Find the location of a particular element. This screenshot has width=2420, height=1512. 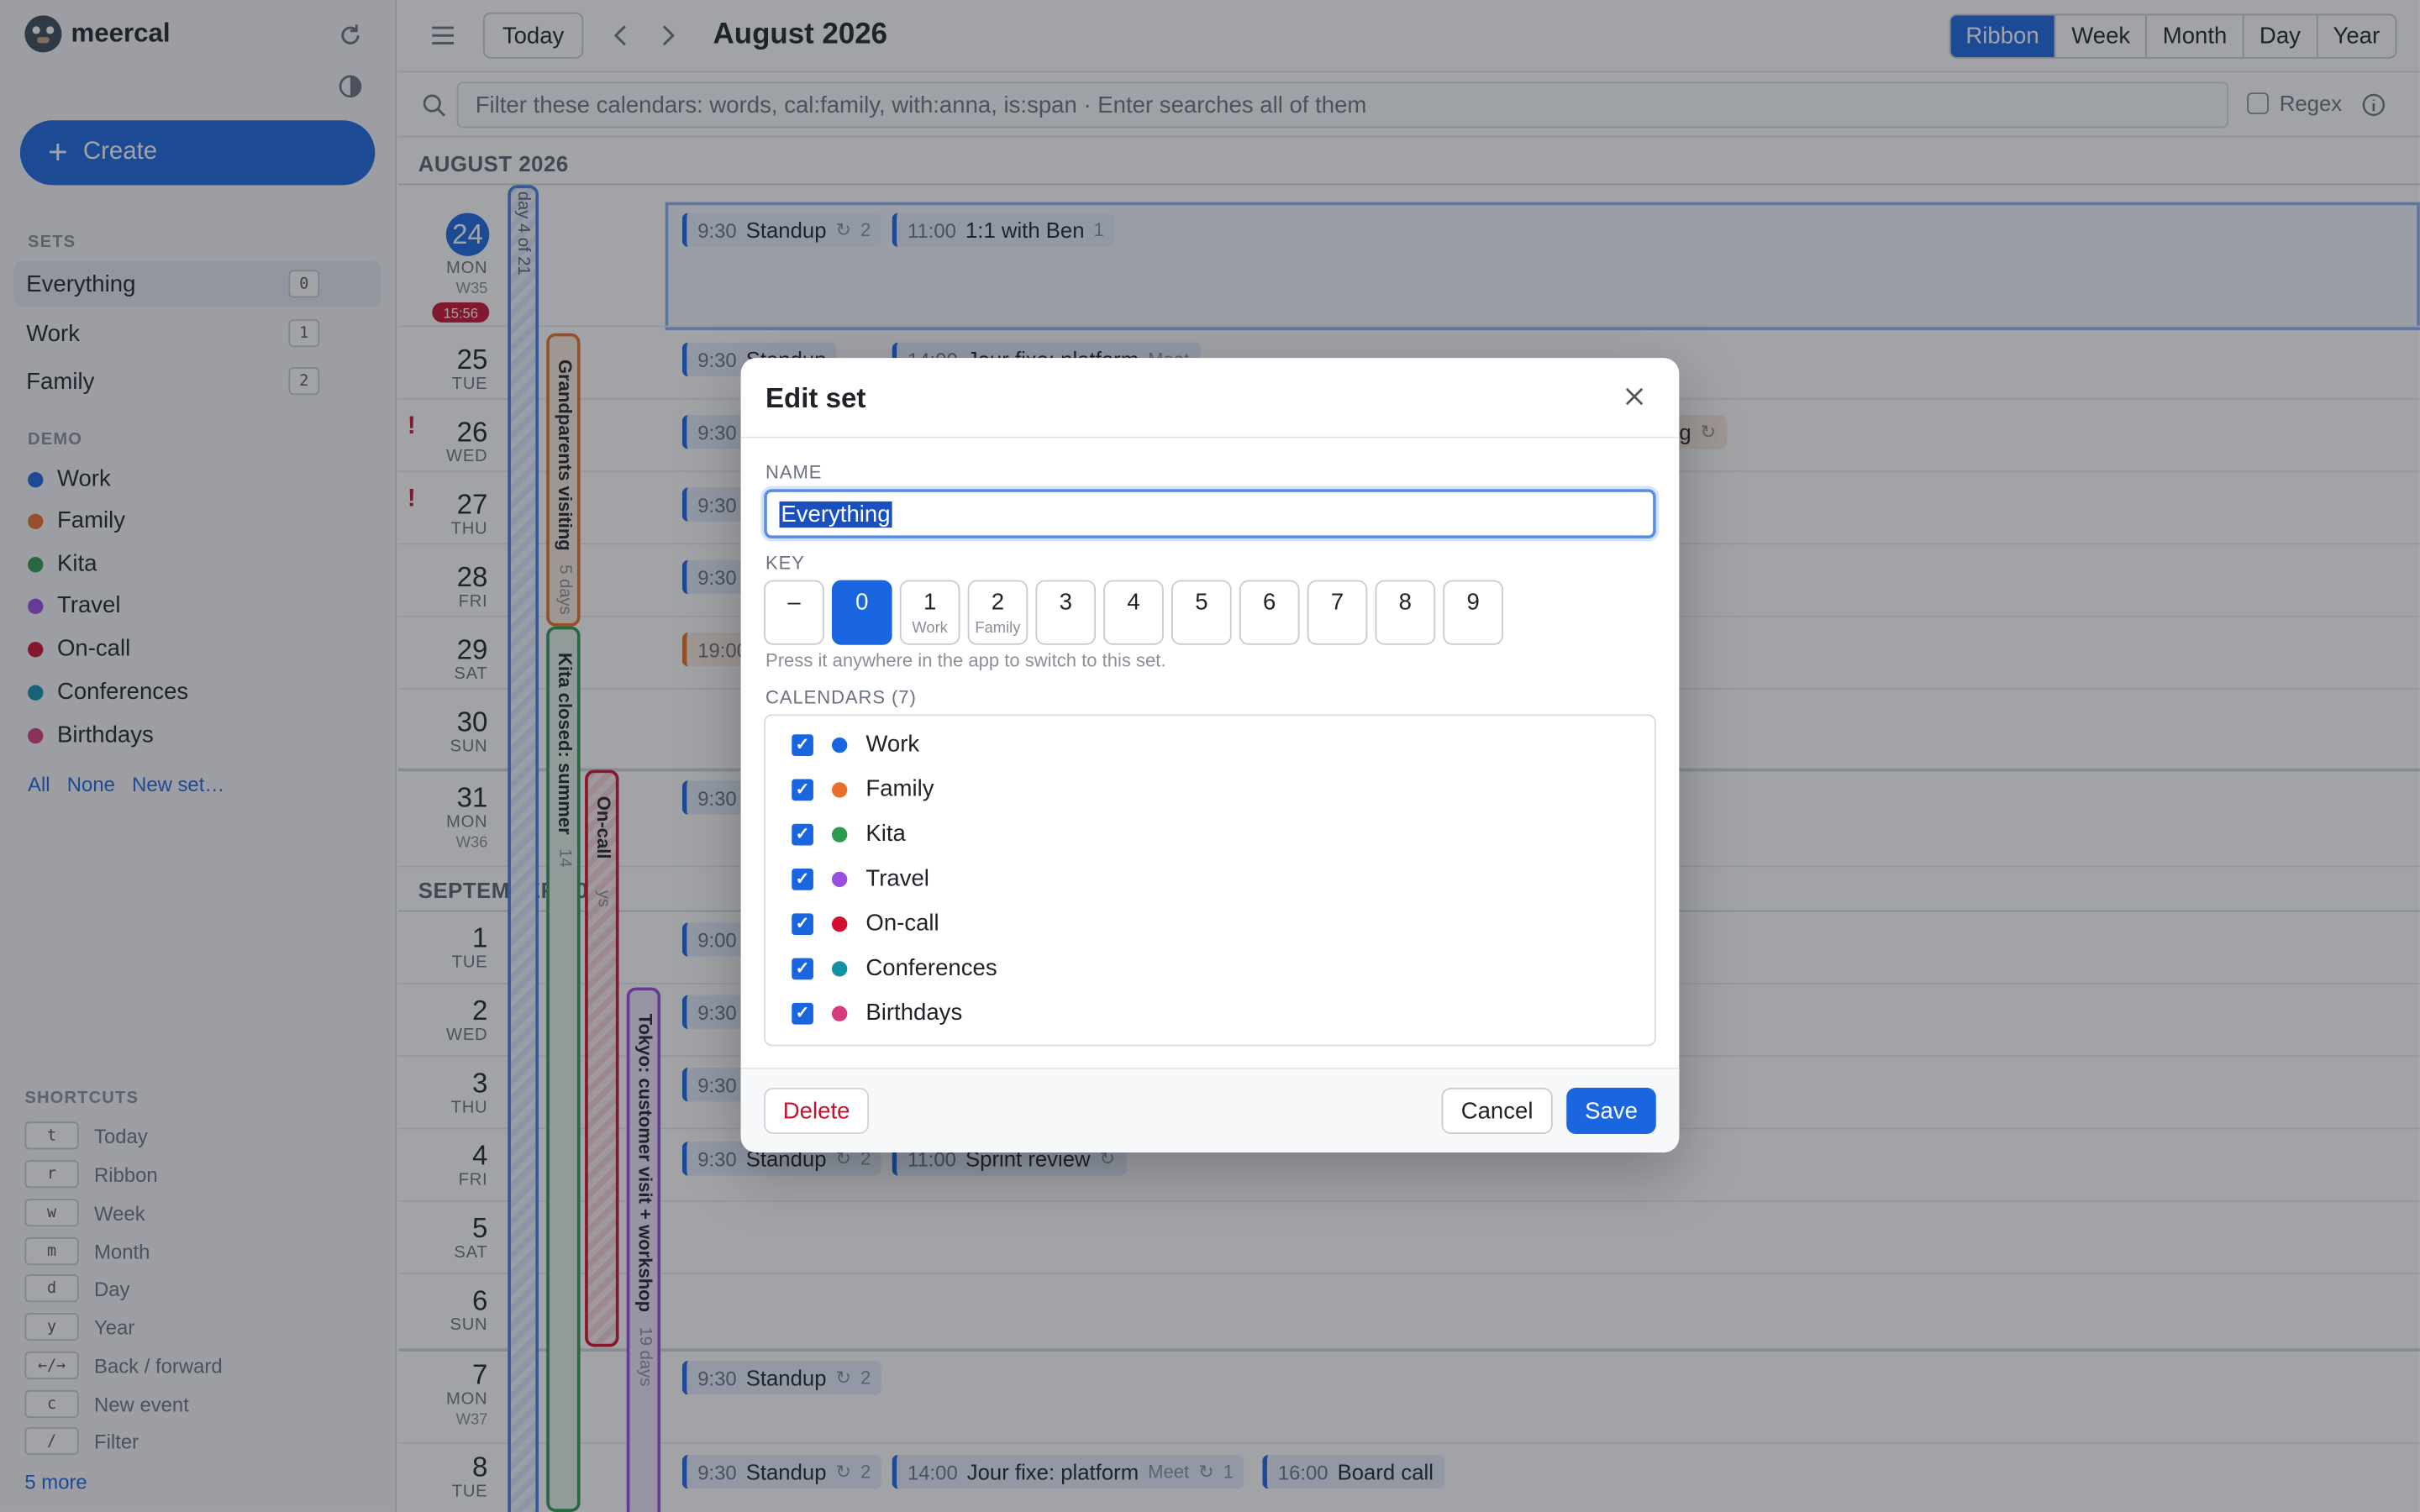

dialog-title: Edit set is located at coordinates (815, 398).